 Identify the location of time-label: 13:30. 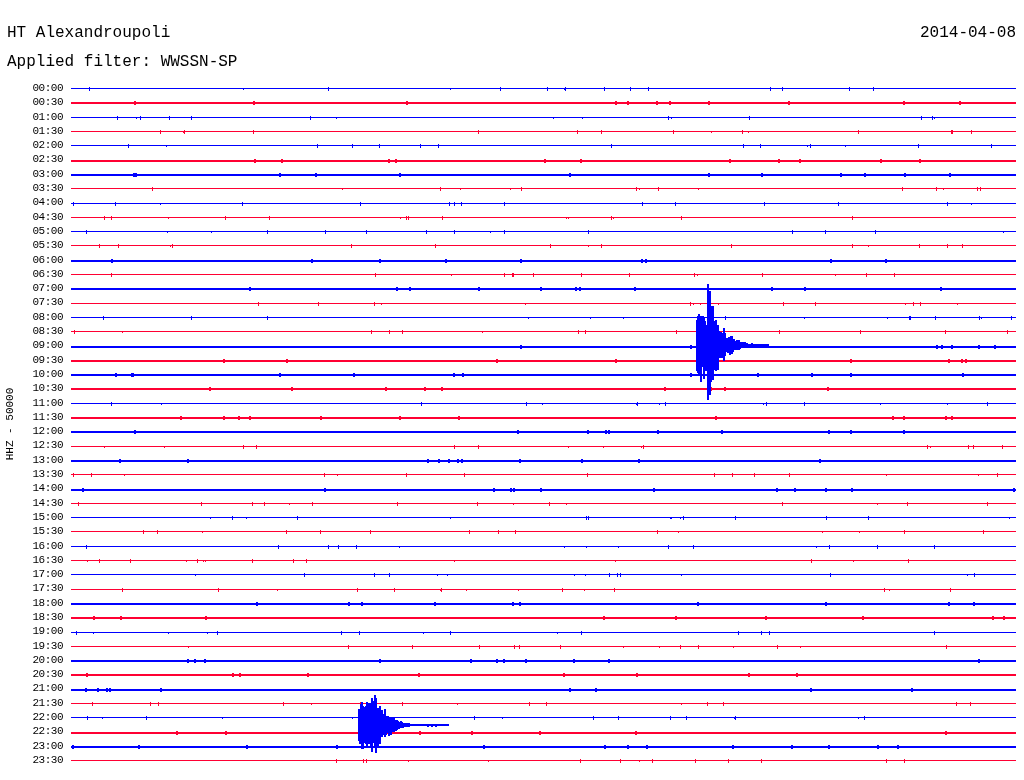
(47, 474).